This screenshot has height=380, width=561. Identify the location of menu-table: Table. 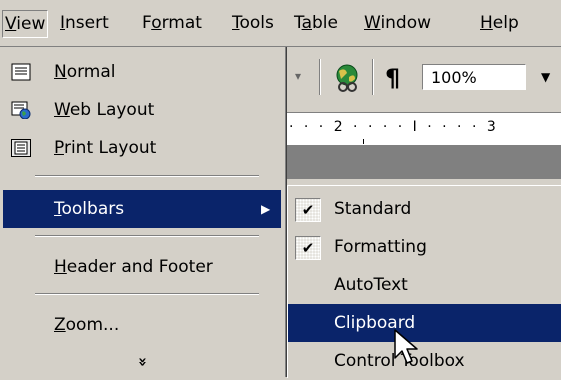
(316, 23).